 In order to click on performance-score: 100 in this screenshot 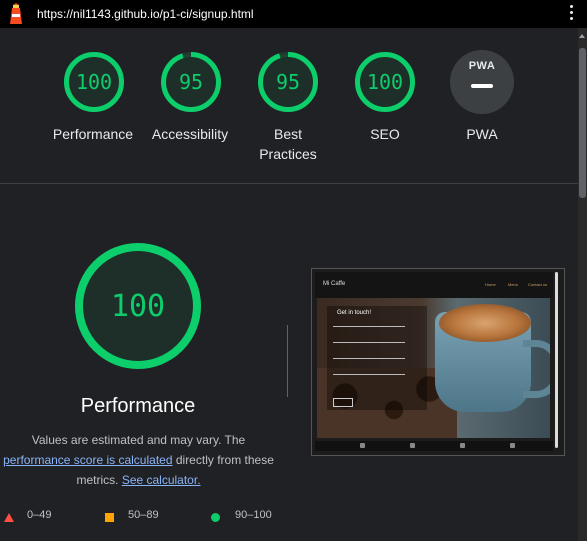, I will do `click(138, 306)`.